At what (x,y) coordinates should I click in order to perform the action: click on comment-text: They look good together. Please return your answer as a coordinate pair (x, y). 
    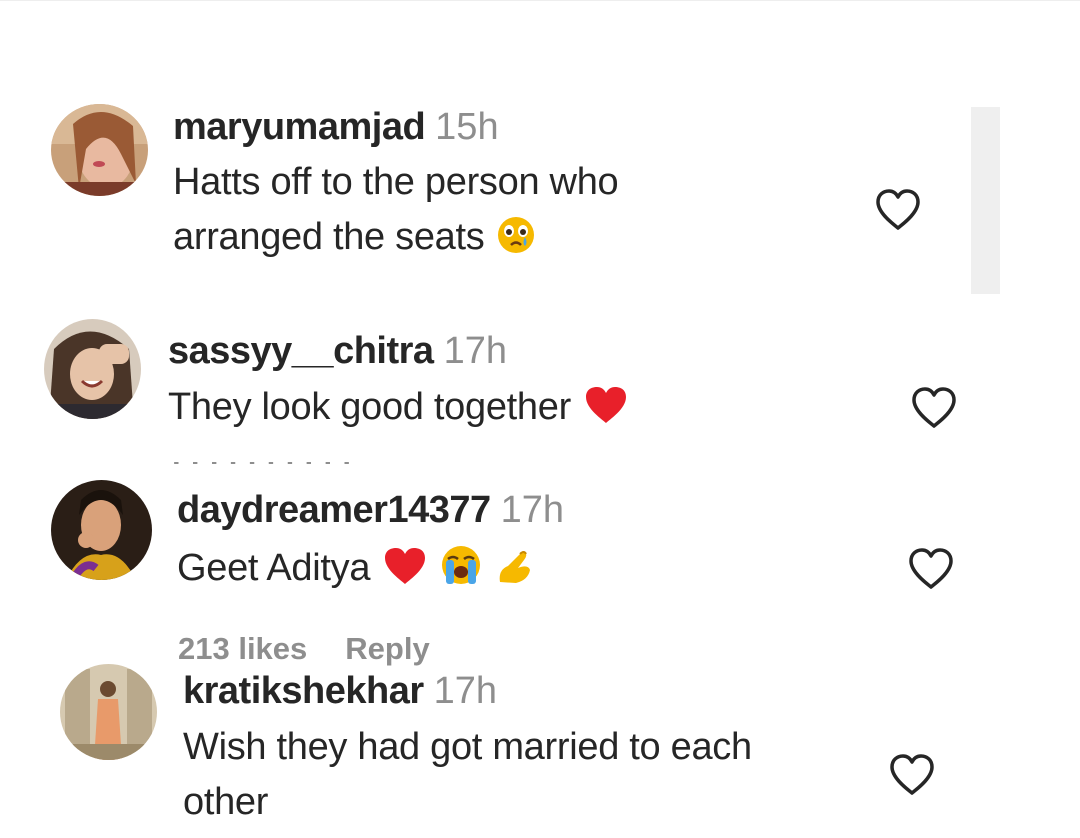
    Looking at the image, I should click on (398, 410).